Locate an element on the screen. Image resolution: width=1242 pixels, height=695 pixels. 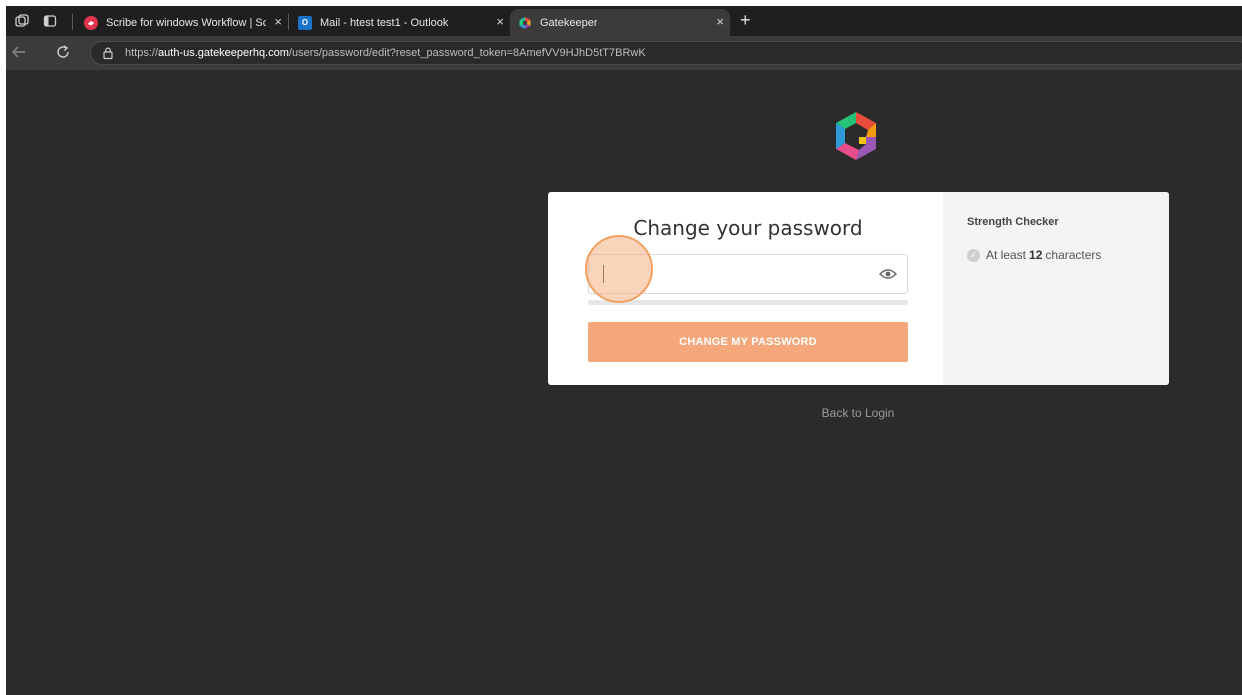
rule-prefix: At least is located at coordinates (1006, 255).